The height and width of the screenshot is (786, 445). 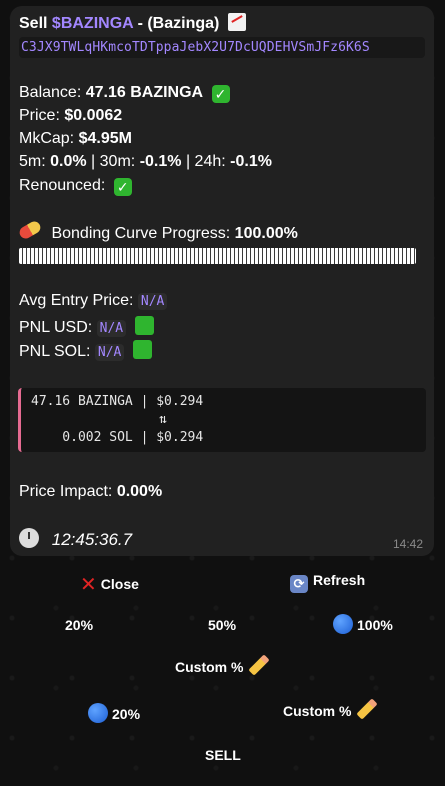 I want to click on balance-row: Balance: 47.16 BAZINGA ✓, so click(x=124, y=93).